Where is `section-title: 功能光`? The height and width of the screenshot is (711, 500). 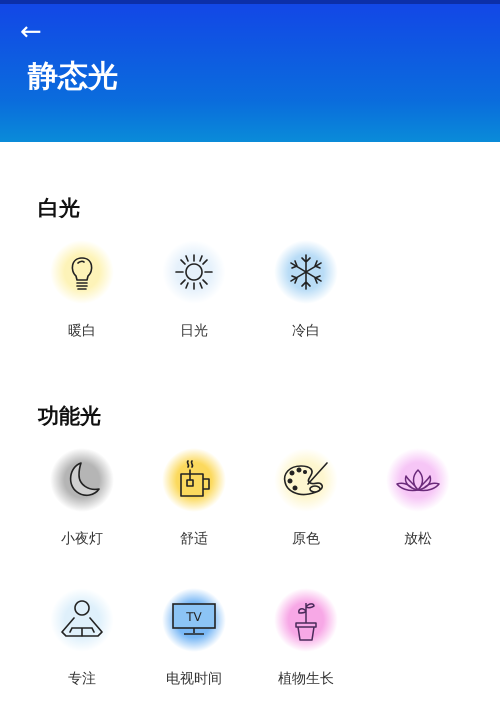
section-title: 功能光 is located at coordinates (70, 416).